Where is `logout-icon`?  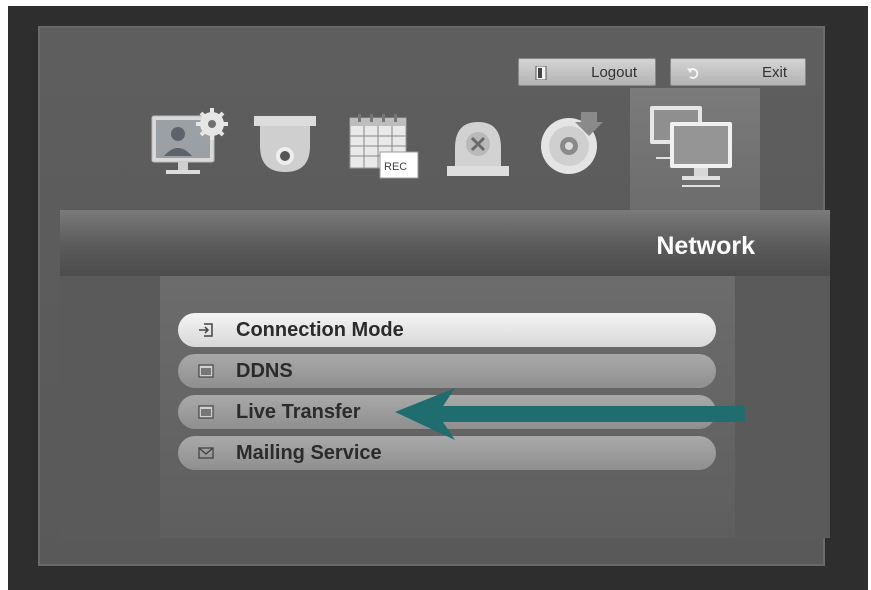 logout-icon is located at coordinates (541, 73).